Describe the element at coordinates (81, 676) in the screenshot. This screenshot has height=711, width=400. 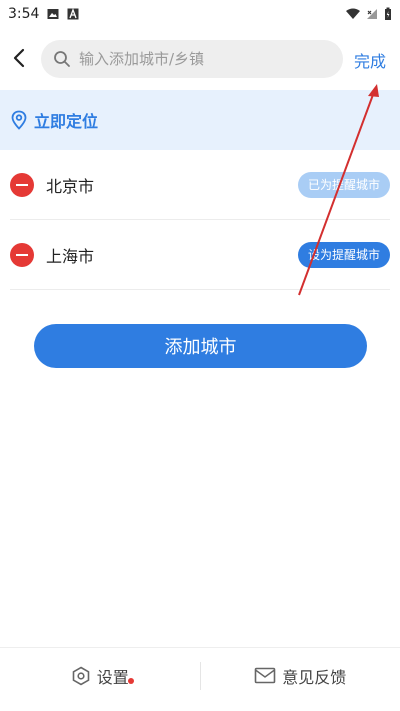
I see `settings-hexagon-icon` at that location.